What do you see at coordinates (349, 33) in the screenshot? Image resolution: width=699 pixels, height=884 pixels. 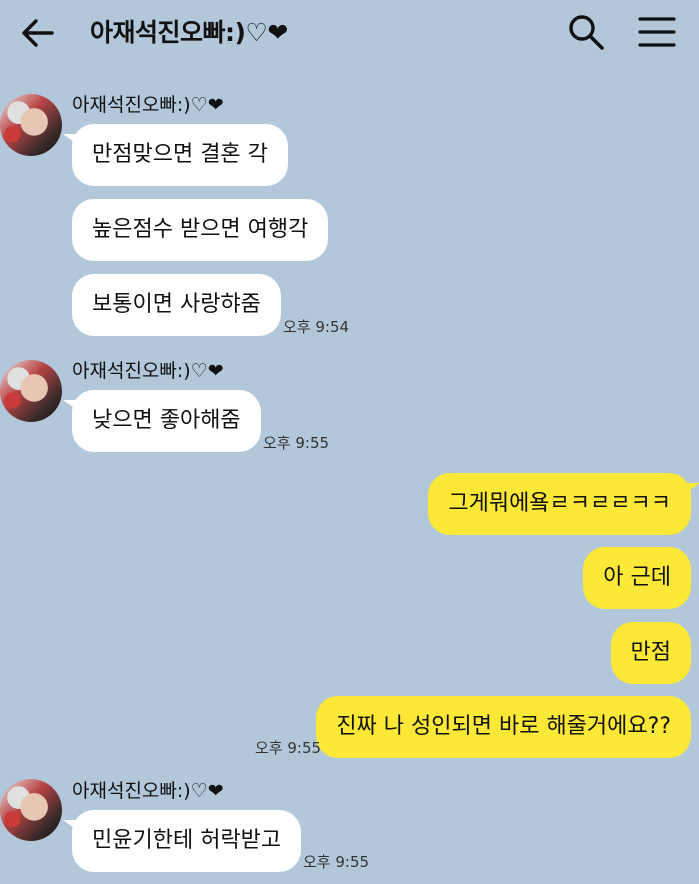 I see `chat-header: 아재석진오빠:)♡❤` at bounding box center [349, 33].